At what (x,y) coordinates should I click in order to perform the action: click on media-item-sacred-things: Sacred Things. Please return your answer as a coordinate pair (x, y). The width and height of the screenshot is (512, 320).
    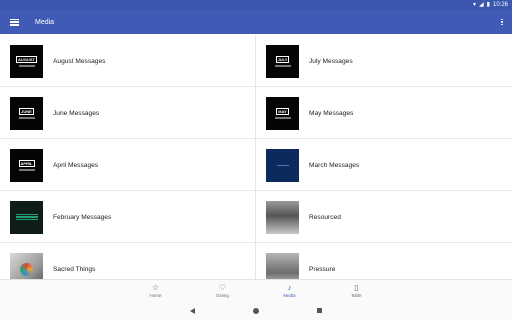
    Looking at the image, I should click on (128, 261).